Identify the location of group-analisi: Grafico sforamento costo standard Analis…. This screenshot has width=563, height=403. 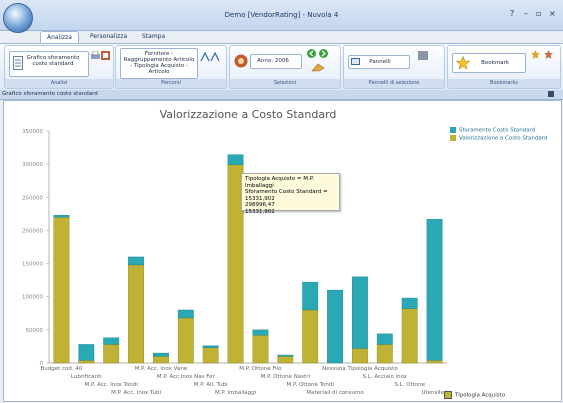
(59, 67).